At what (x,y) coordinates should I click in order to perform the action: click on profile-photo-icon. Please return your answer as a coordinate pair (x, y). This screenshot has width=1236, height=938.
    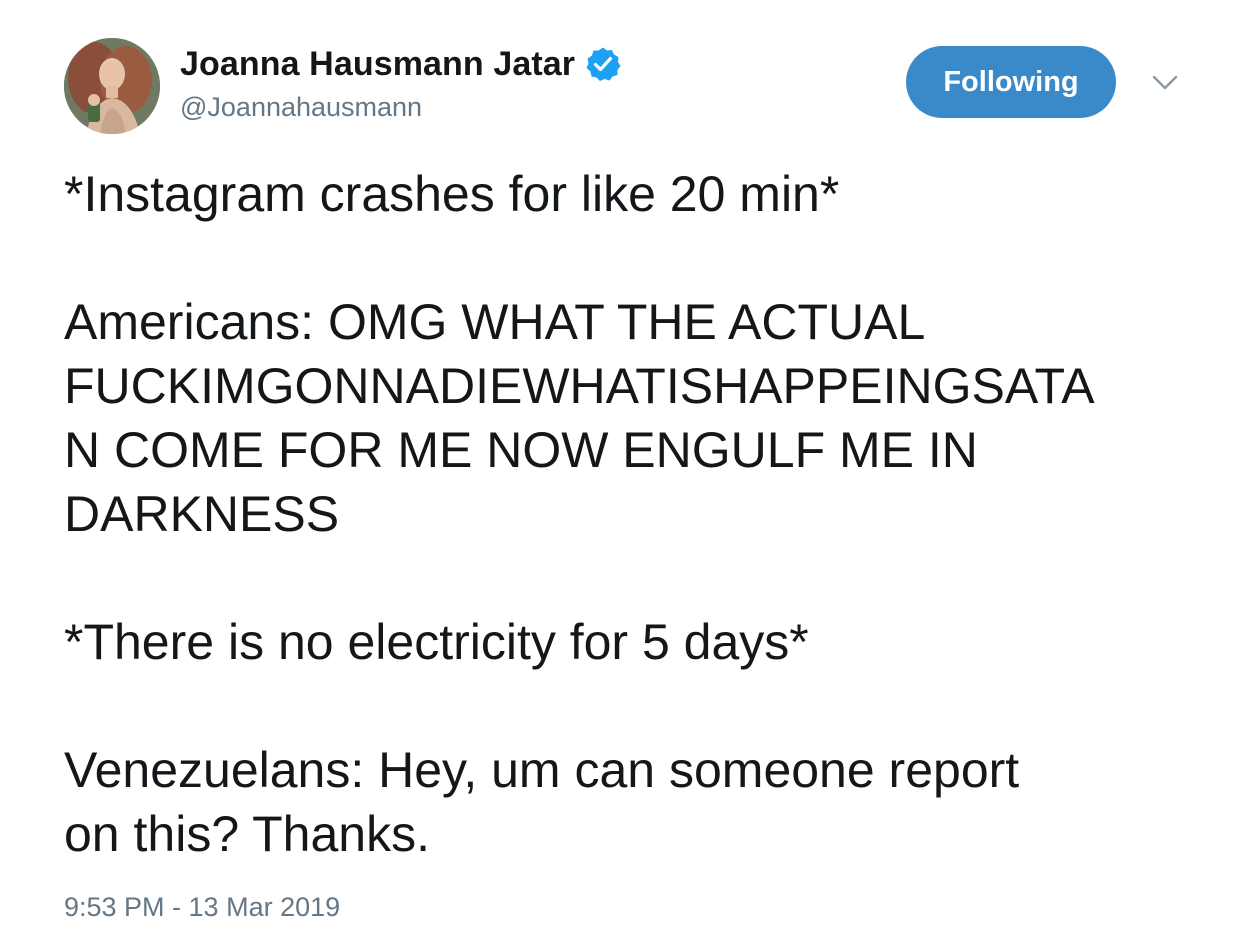
    Looking at the image, I should click on (112, 86).